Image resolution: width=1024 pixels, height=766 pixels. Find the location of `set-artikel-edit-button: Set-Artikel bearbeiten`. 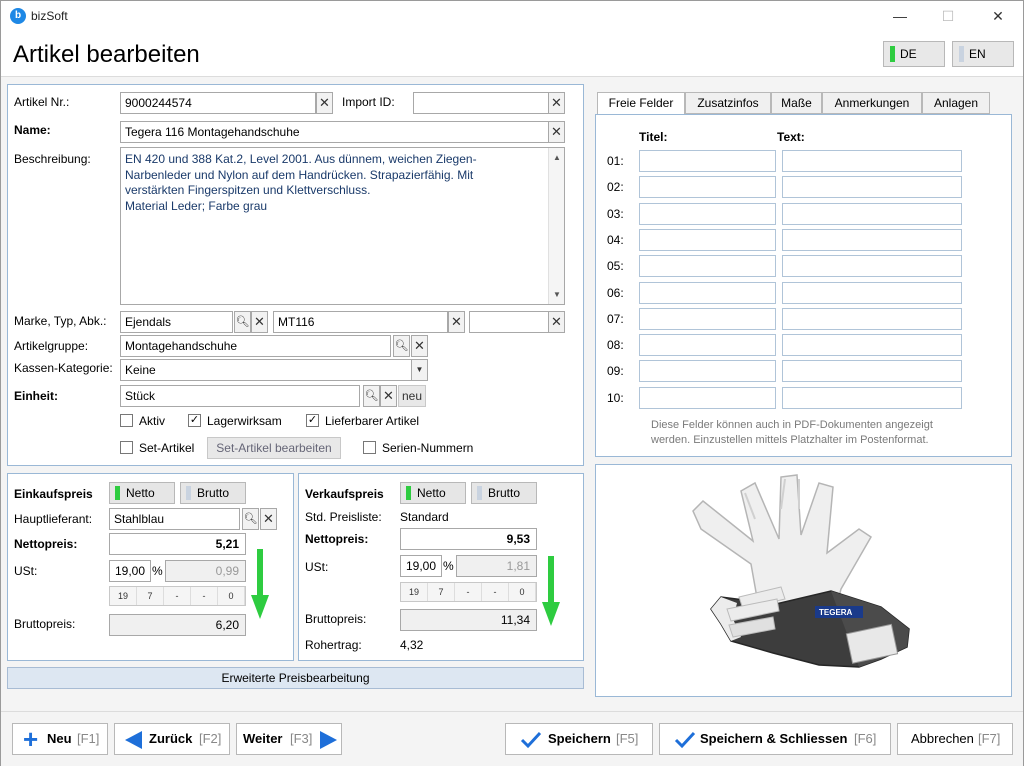

set-artikel-edit-button: Set-Artikel bearbeiten is located at coordinates (274, 448).